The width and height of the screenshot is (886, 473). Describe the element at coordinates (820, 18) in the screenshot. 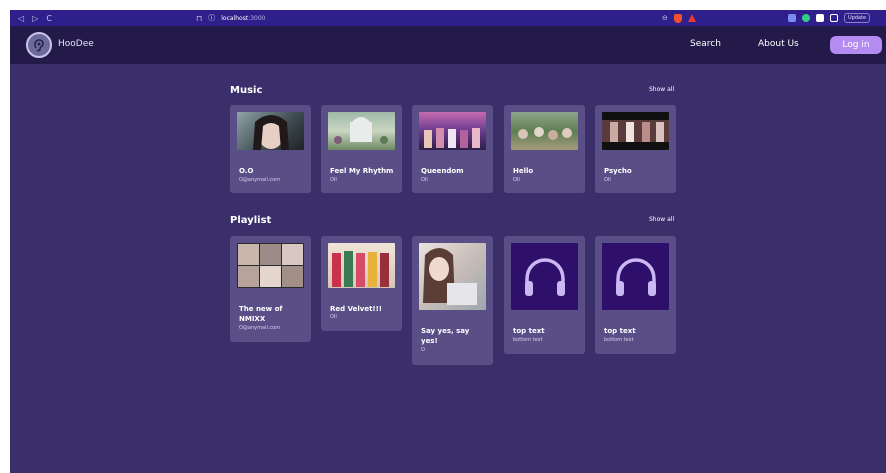

I see `puzzle-icon` at that location.